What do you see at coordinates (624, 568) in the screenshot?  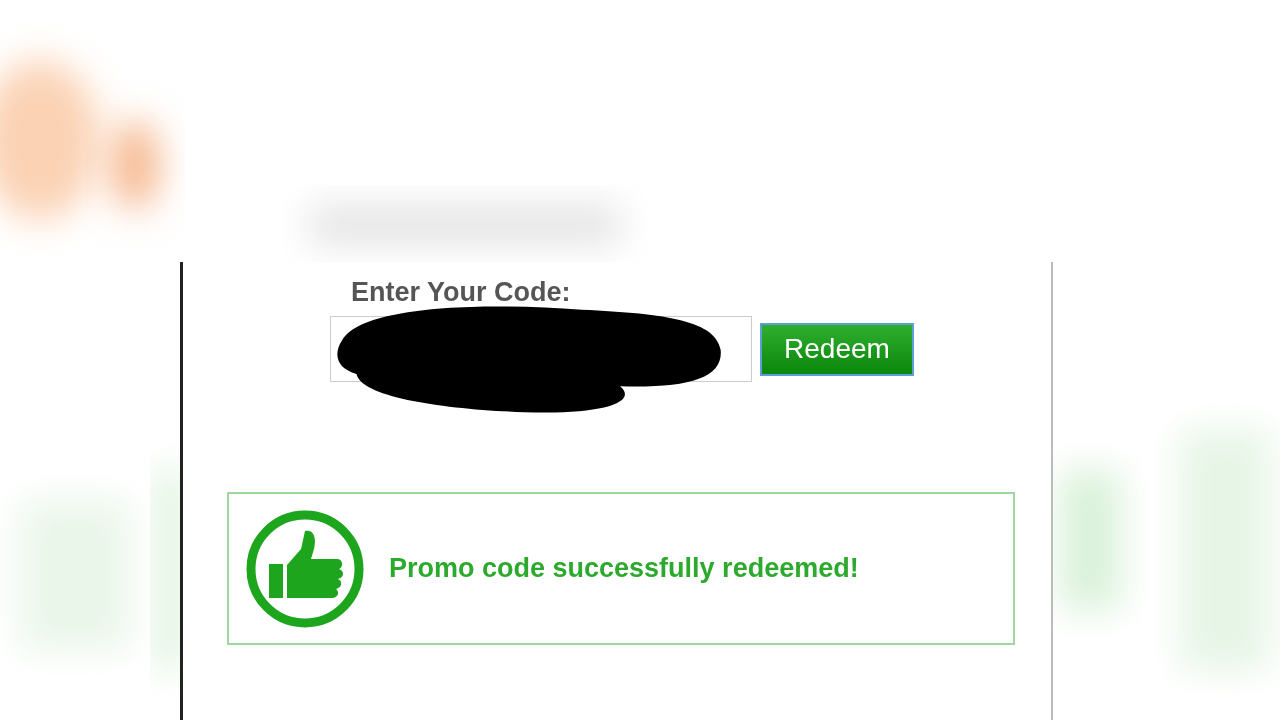 I see `success-message: Promo code successfully redeemed!` at bounding box center [624, 568].